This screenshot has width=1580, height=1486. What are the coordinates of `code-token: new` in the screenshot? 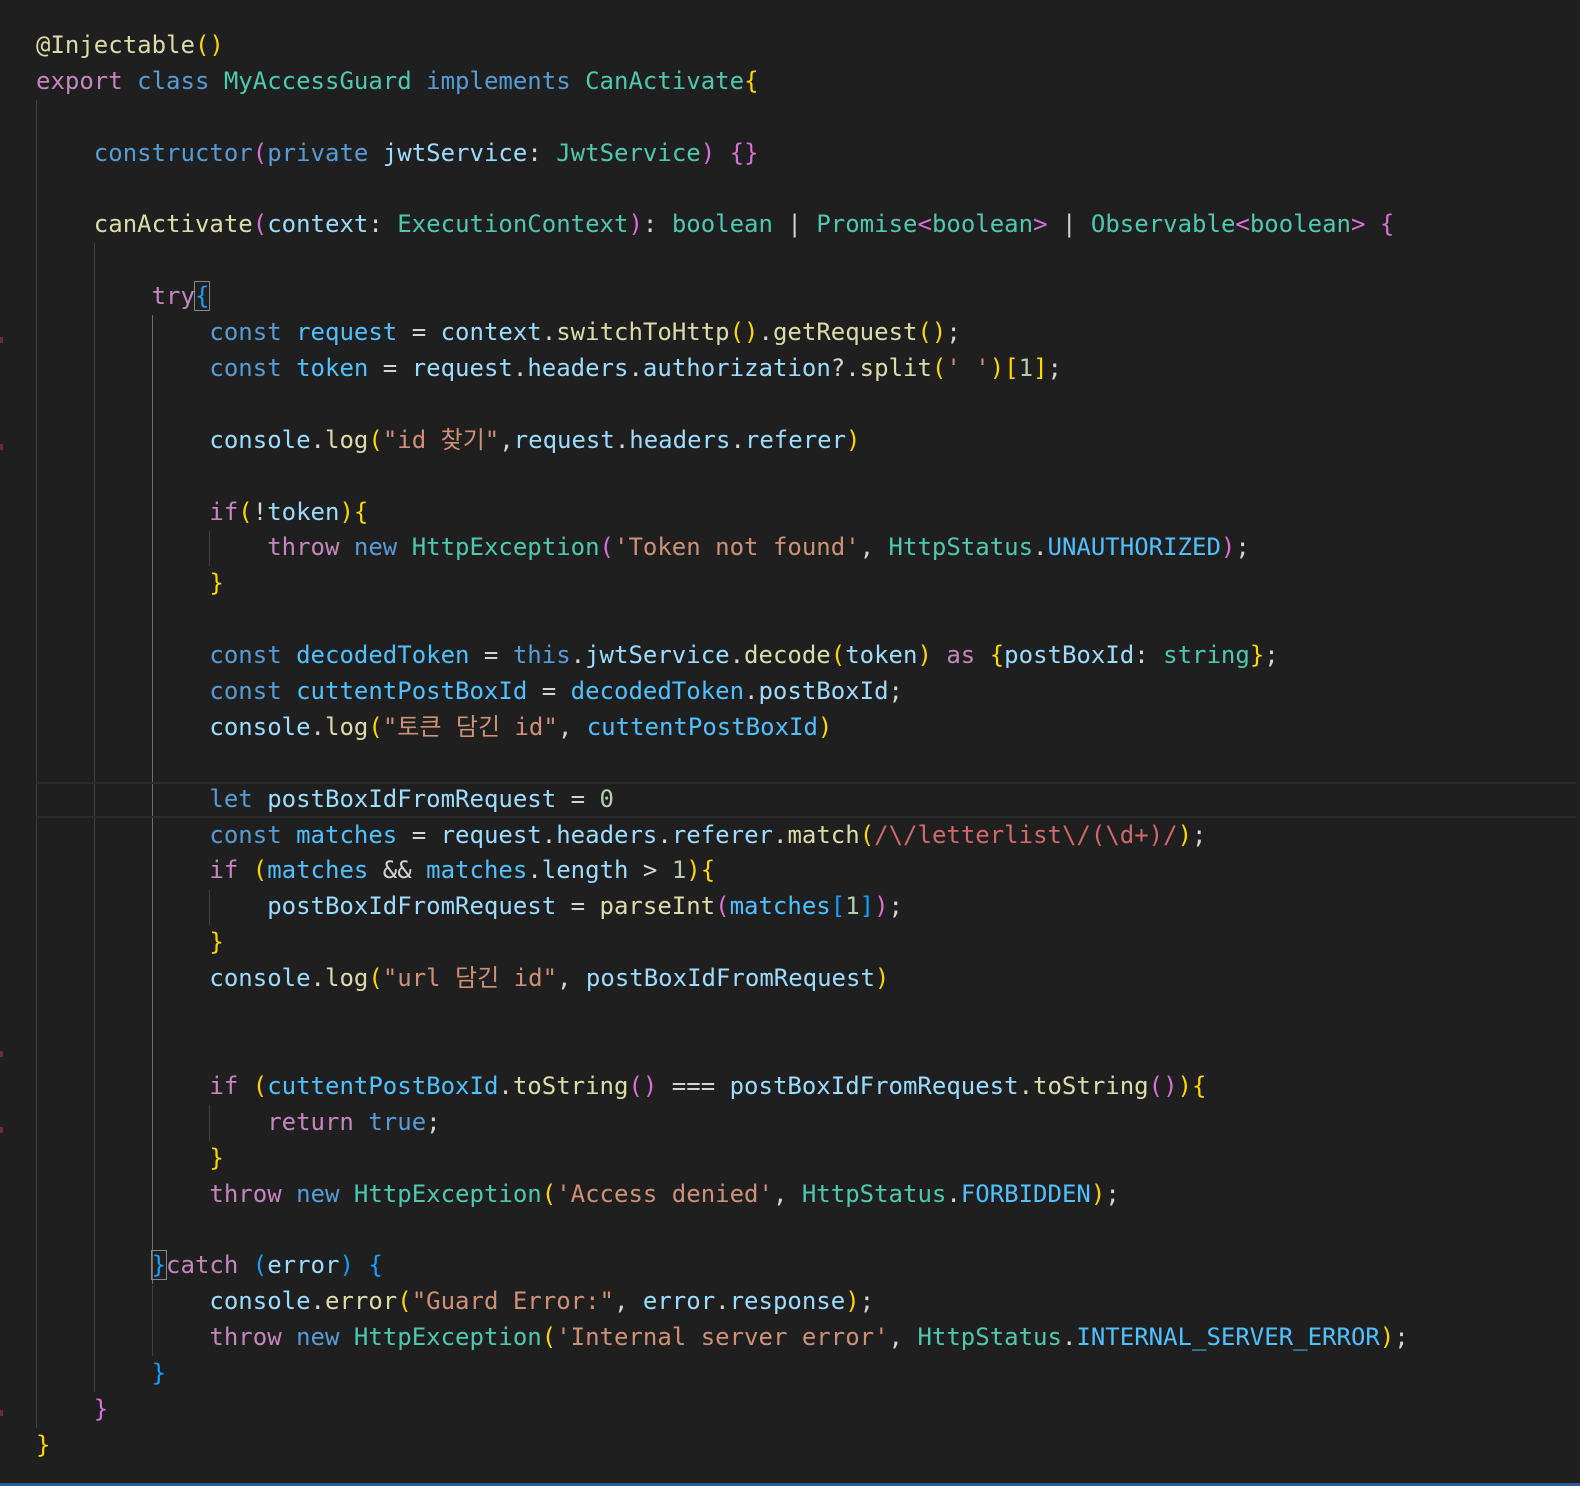 It's located at (318, 1337).